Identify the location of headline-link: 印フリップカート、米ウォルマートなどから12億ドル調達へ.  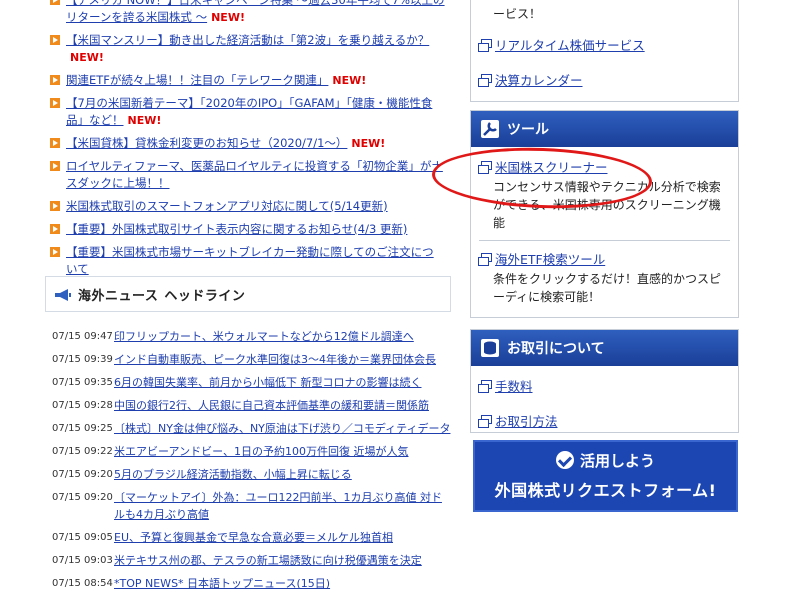
(264, 336).